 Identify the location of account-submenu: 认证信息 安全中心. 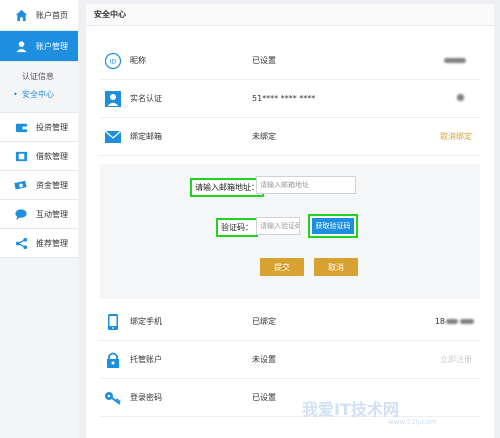
(39, 87).